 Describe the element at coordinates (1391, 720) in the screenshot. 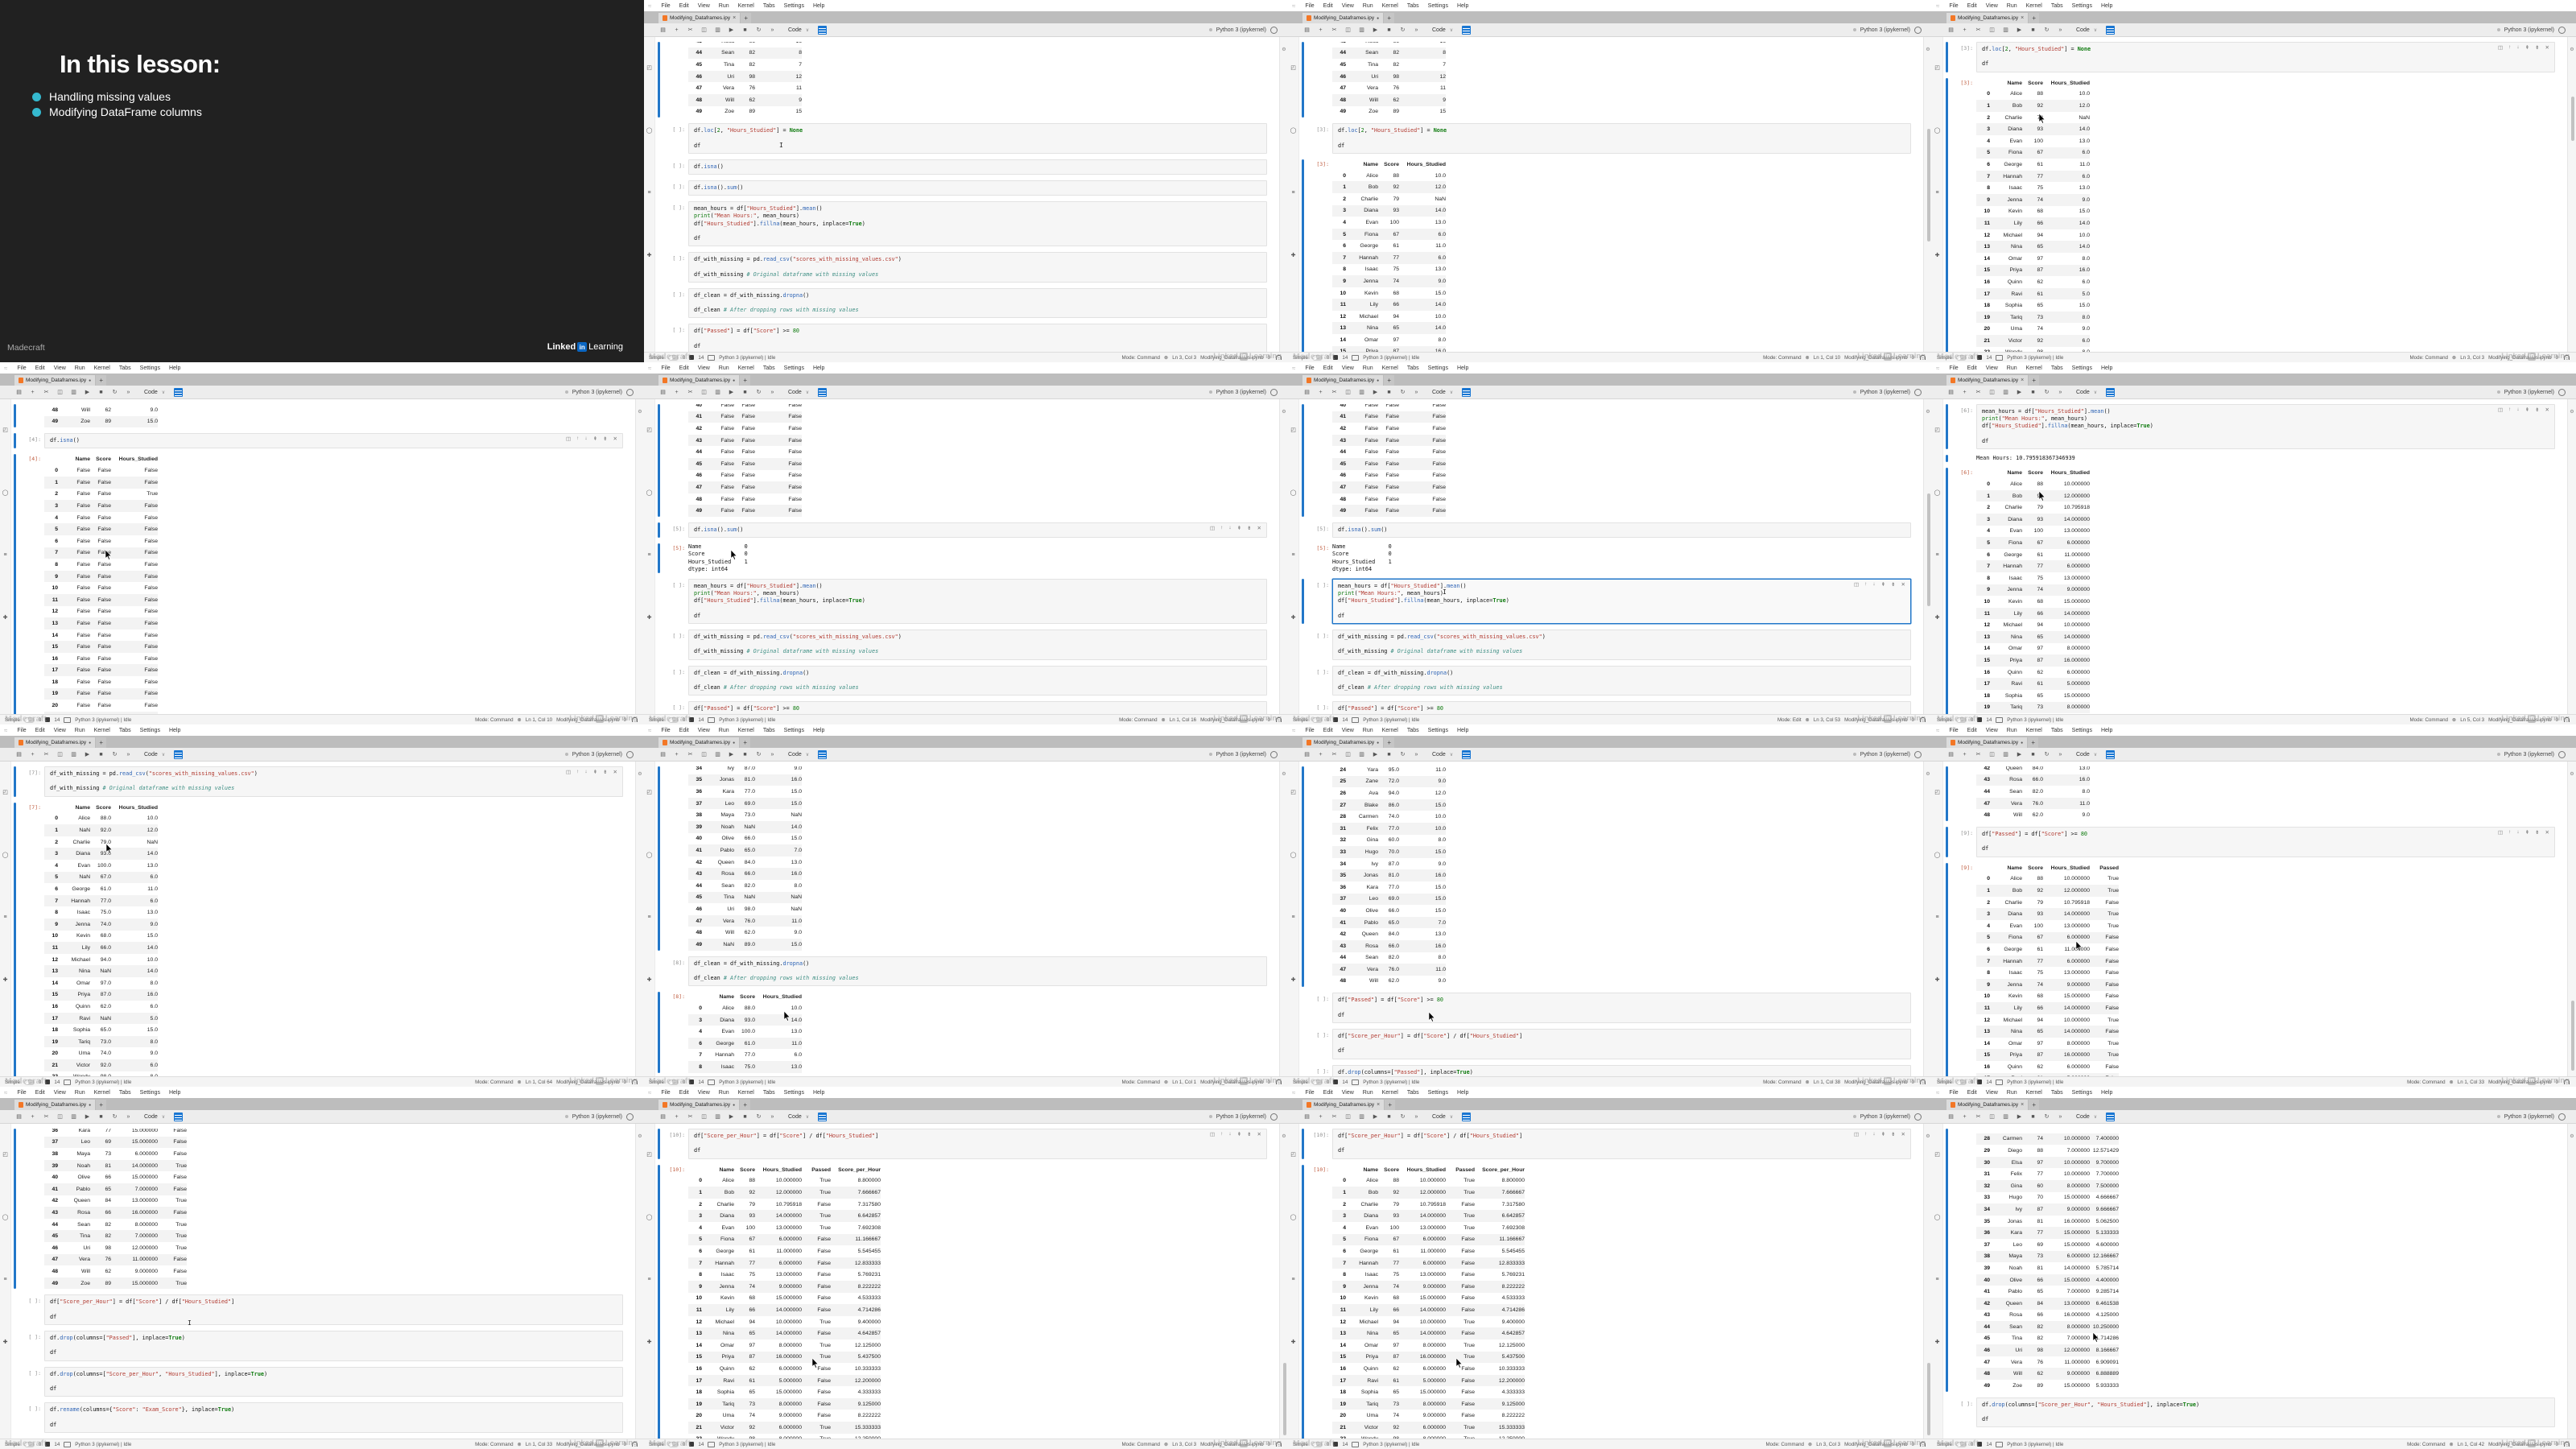

I see `kernel-status-text: Python 3 (ipykernel) | Idle` at that location.